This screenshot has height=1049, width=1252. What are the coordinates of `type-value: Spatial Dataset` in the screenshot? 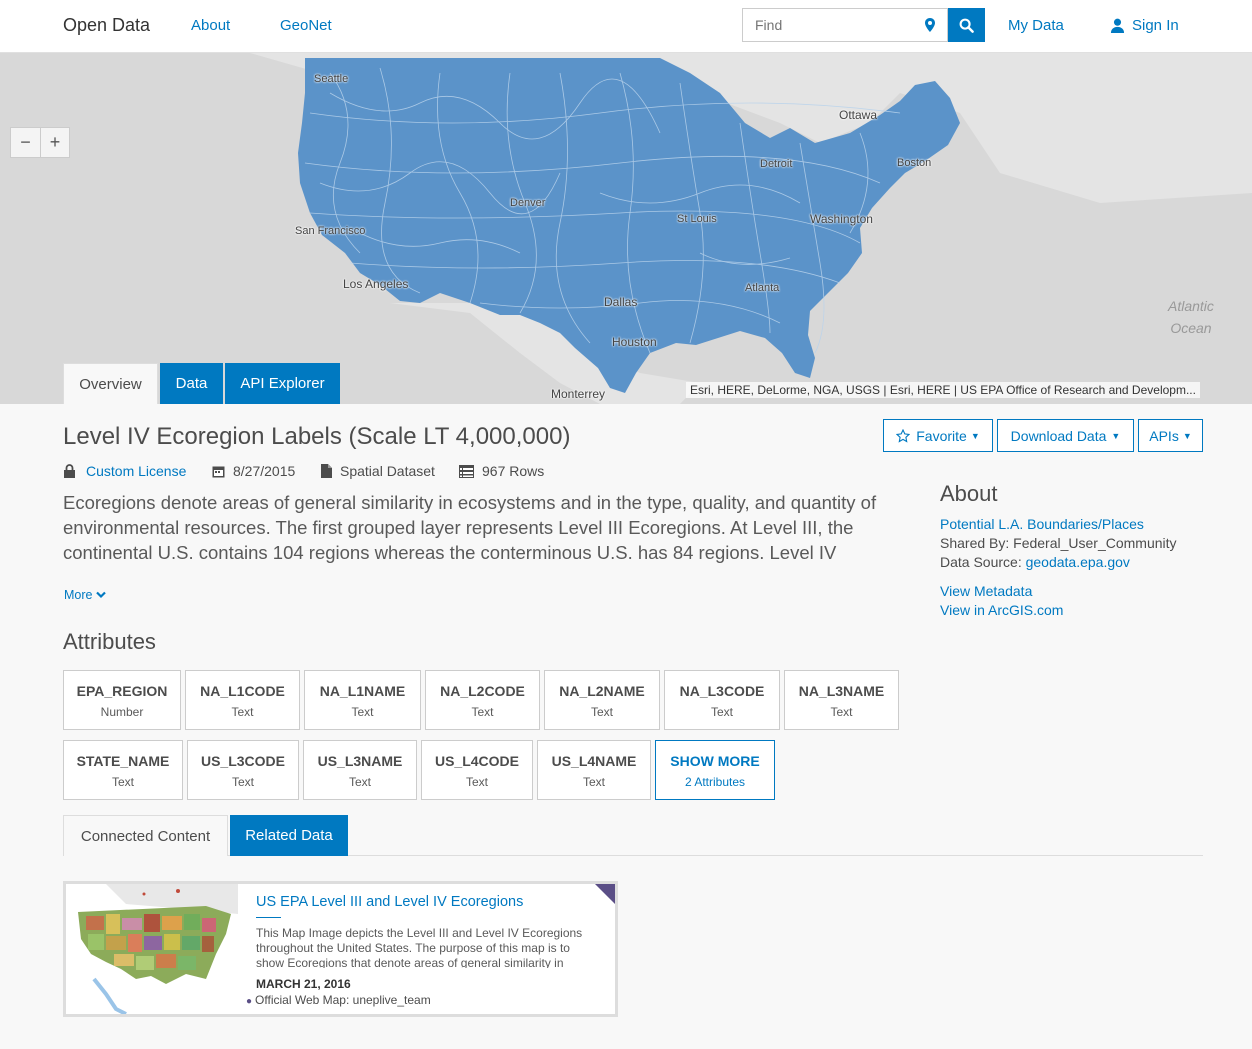 It's located at (387, 471).